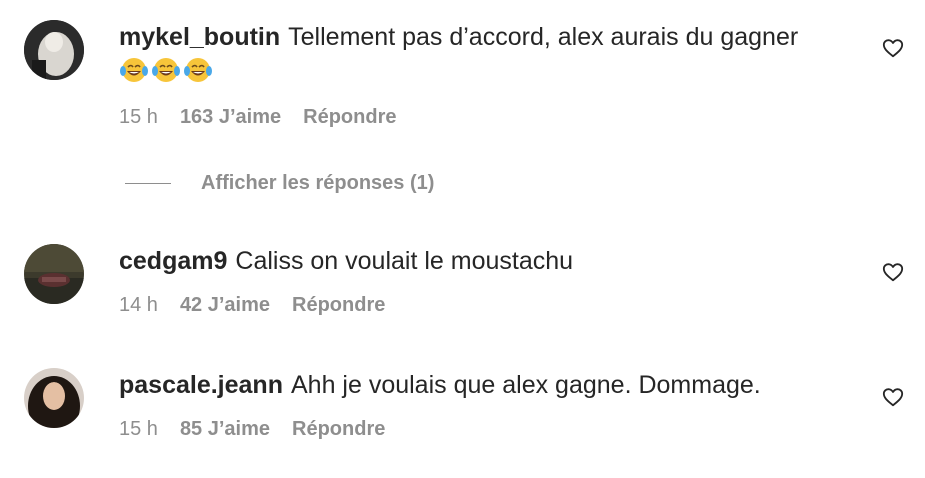 Image resolution: width=925 pixels, height=478 pixels. I want to click on comment-likes: 42 J’aime, so click(225, 305).